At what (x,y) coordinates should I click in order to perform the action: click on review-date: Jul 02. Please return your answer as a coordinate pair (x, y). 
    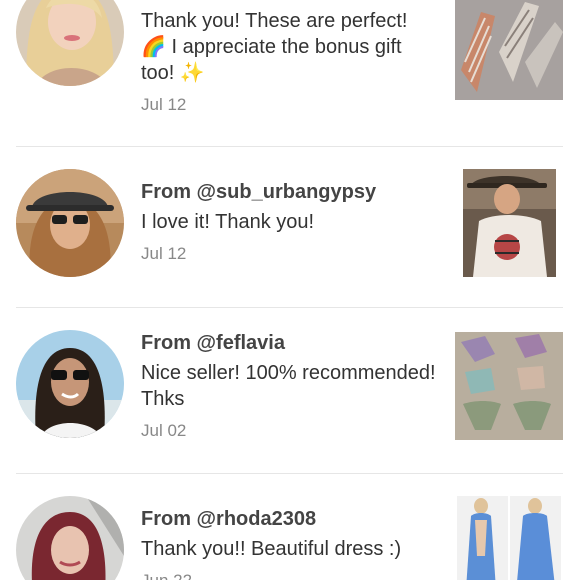
    Looking at the image, I should click on (164, 430).